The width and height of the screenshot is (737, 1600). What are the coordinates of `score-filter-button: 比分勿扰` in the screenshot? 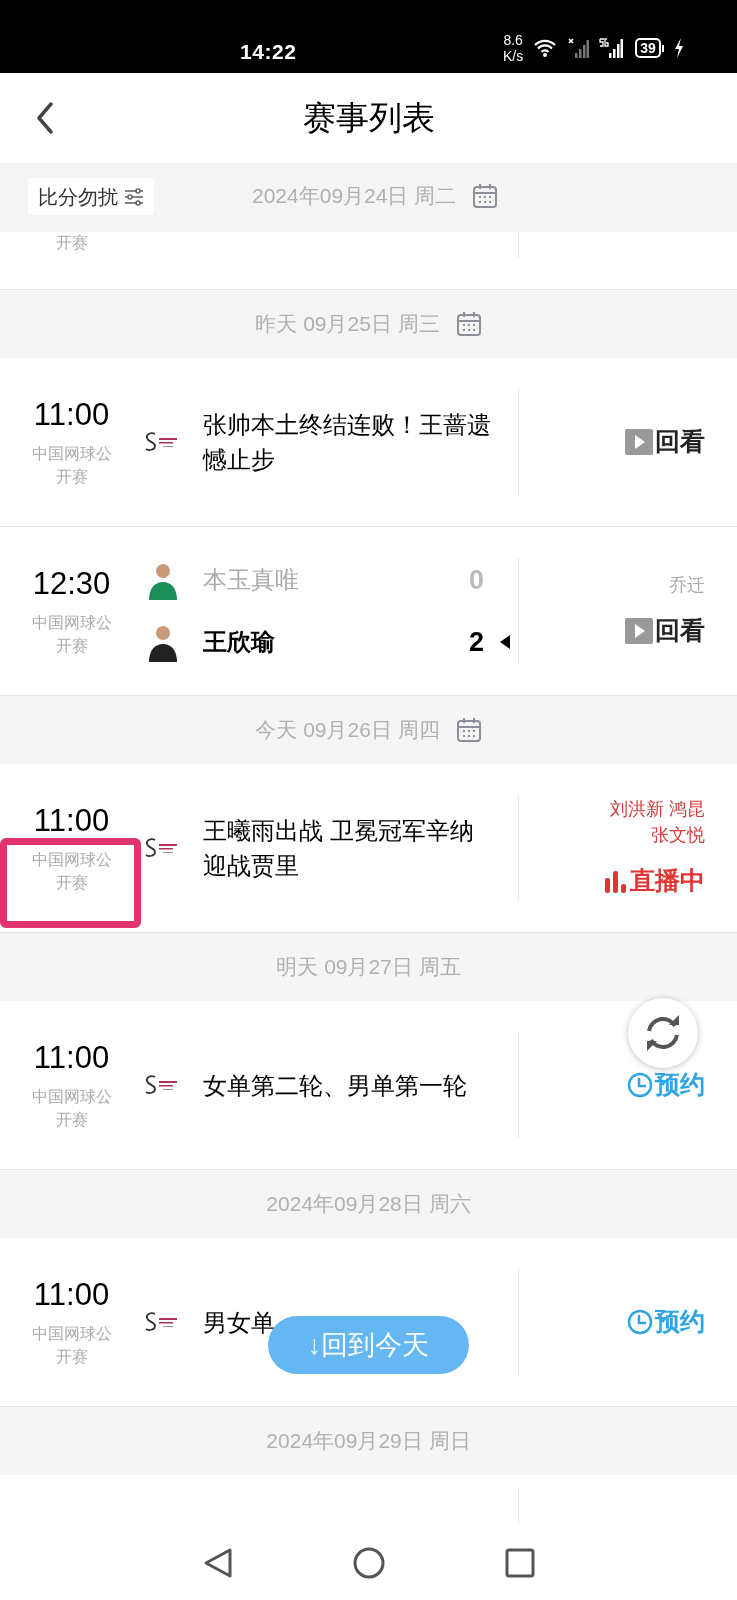 It's located at (91, 196).